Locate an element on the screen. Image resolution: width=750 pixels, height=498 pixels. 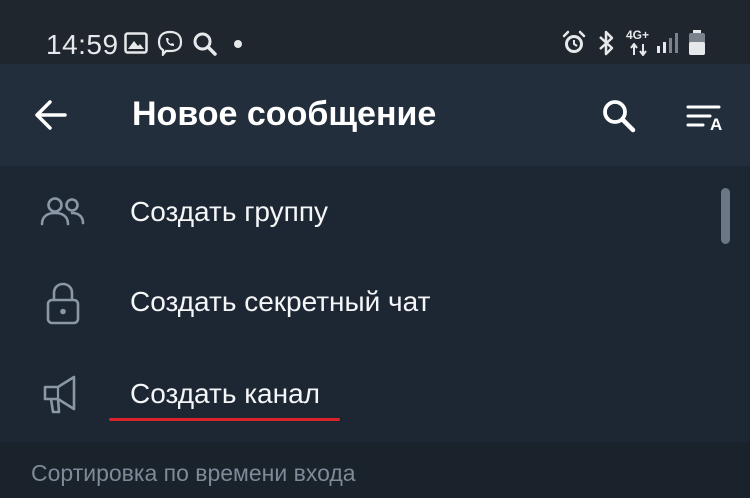
search-button is located at coordinates (619, 116).